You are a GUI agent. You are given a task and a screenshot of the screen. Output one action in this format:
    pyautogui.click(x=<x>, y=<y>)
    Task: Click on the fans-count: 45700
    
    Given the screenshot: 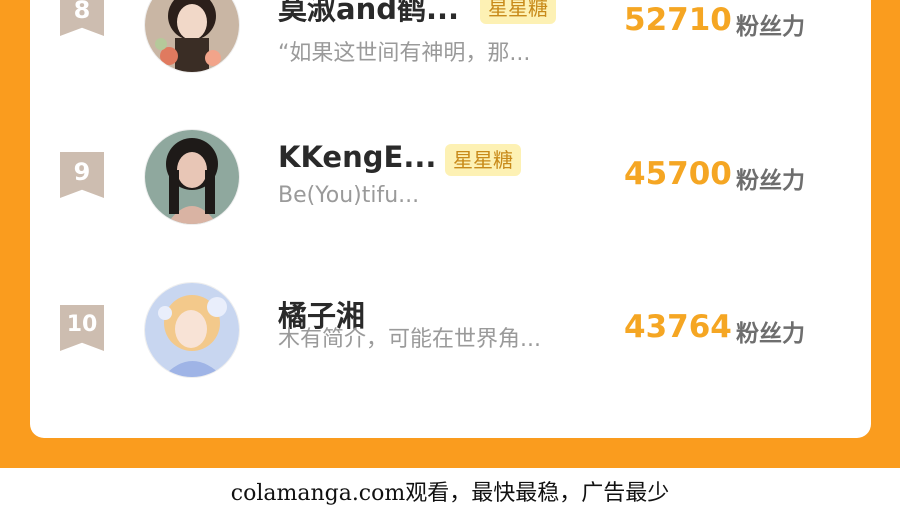 What is the action you would take?
    pyautogui.click(x=678, y=174)
    